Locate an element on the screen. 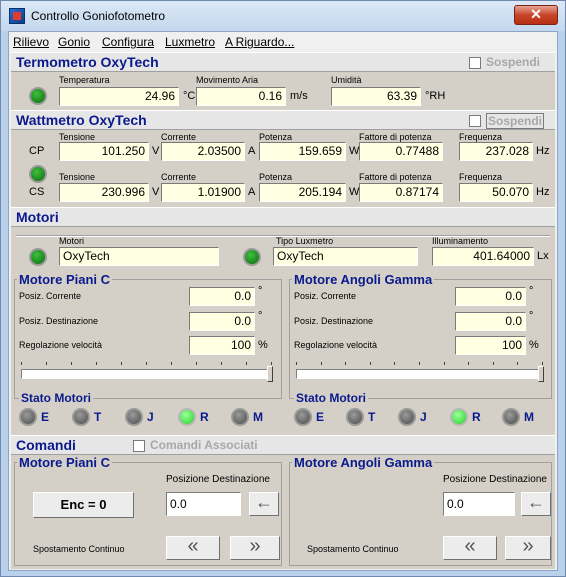 The height and width of the screenshot is (577, 566). comandi-piani-pos-label: Posizione Destinazione is located at coordinates (218, 479).